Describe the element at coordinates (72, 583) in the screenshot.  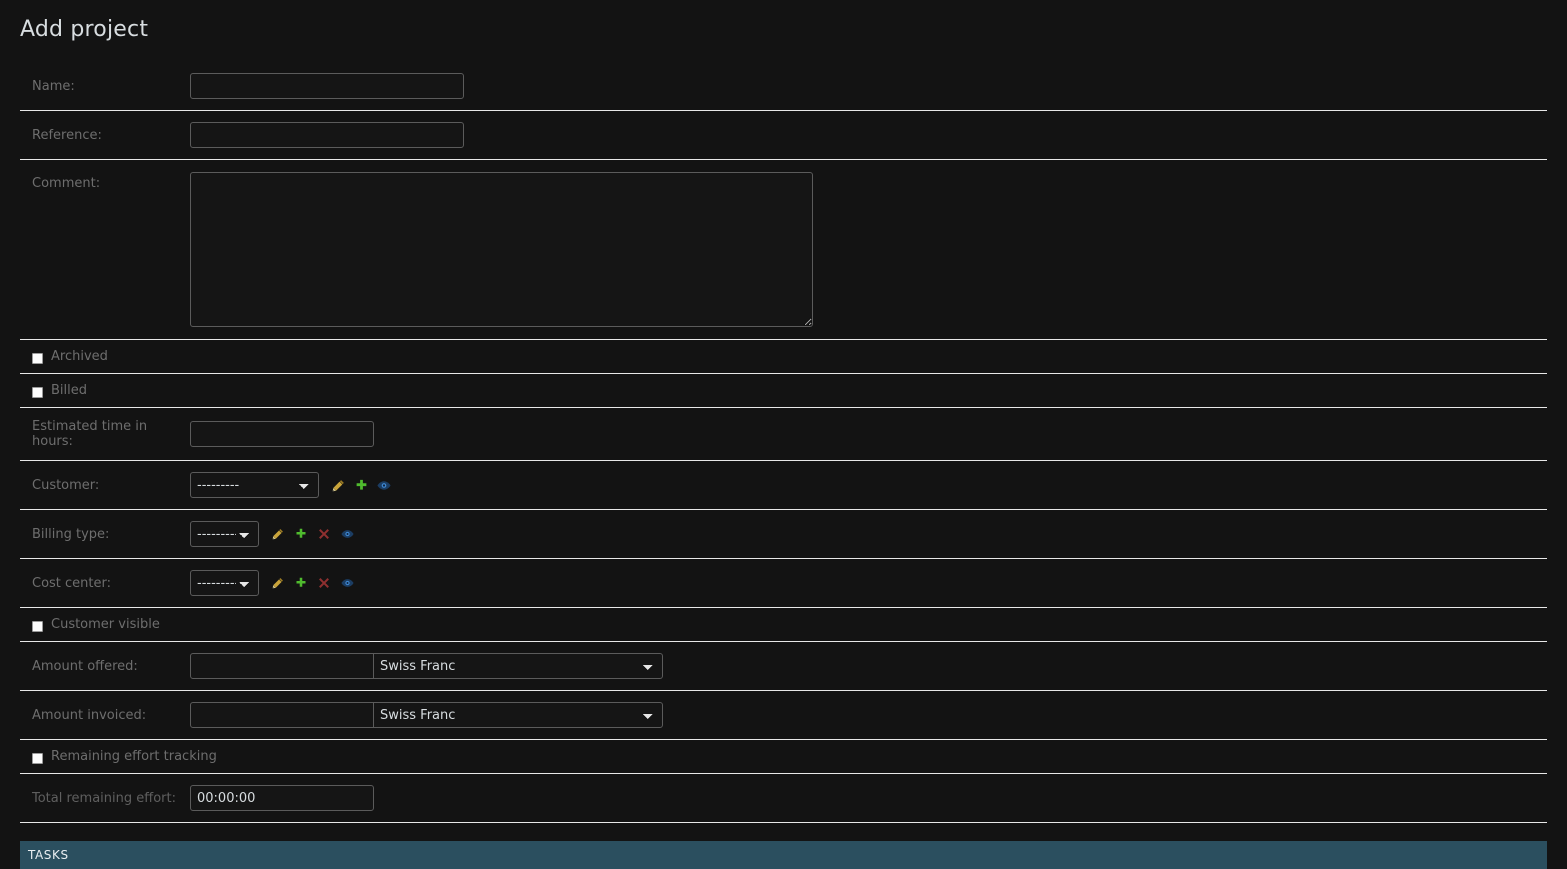
I see `cost-center-label: Cost center:` at that location.